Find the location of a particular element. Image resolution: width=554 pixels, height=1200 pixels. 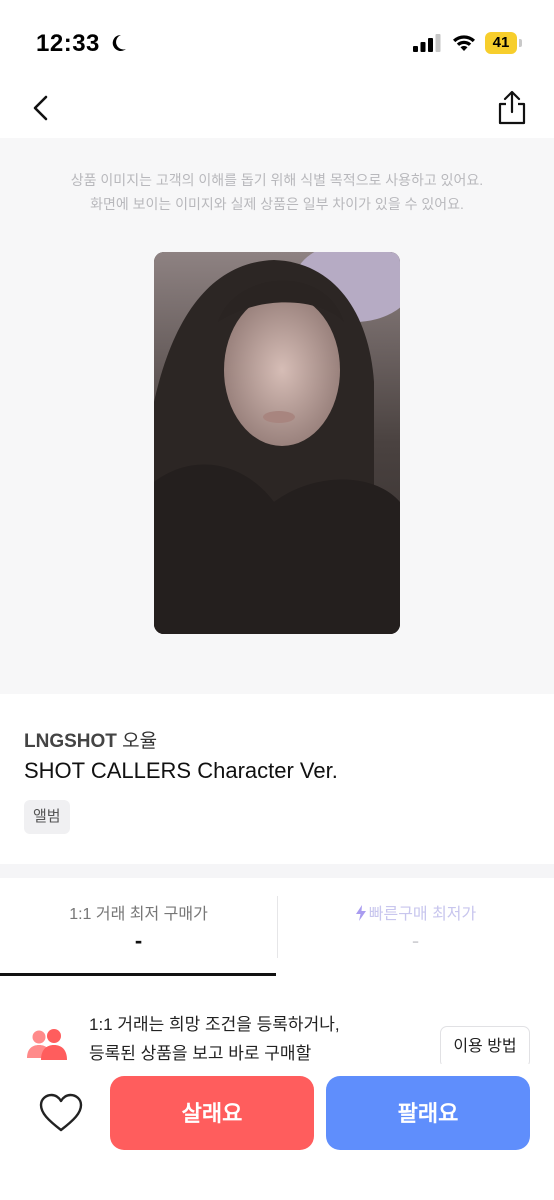

bottom-action-bar: 살래요 팔래요 is located at coordinates (277, 1132).